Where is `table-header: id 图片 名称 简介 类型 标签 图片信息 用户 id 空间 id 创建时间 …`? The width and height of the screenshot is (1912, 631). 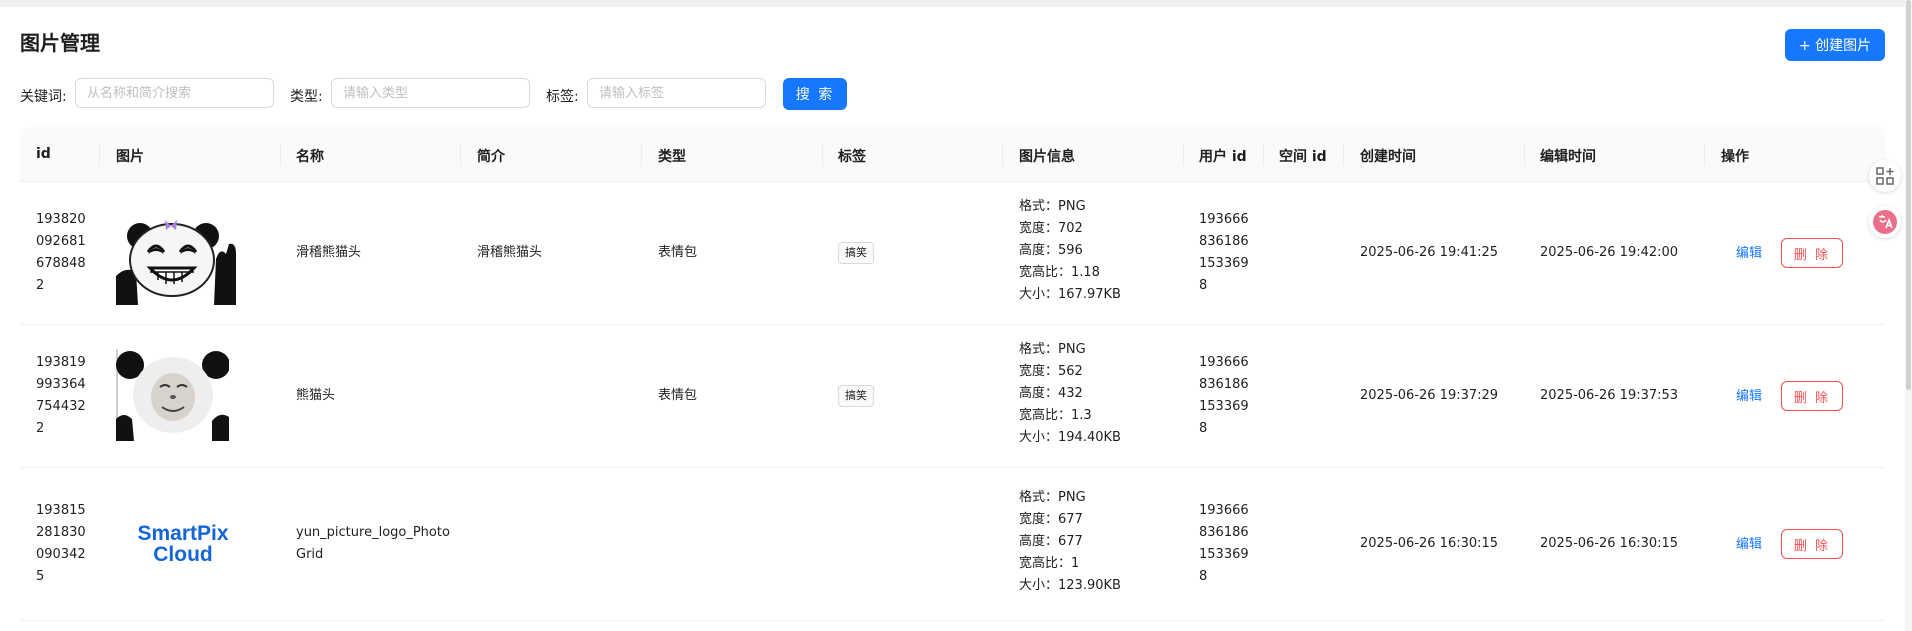 table-header: id 图片 名称 简介 类型 标签 图片信息 用户 id 空间 id 创建时间 … is located at coordinates (952, 154).